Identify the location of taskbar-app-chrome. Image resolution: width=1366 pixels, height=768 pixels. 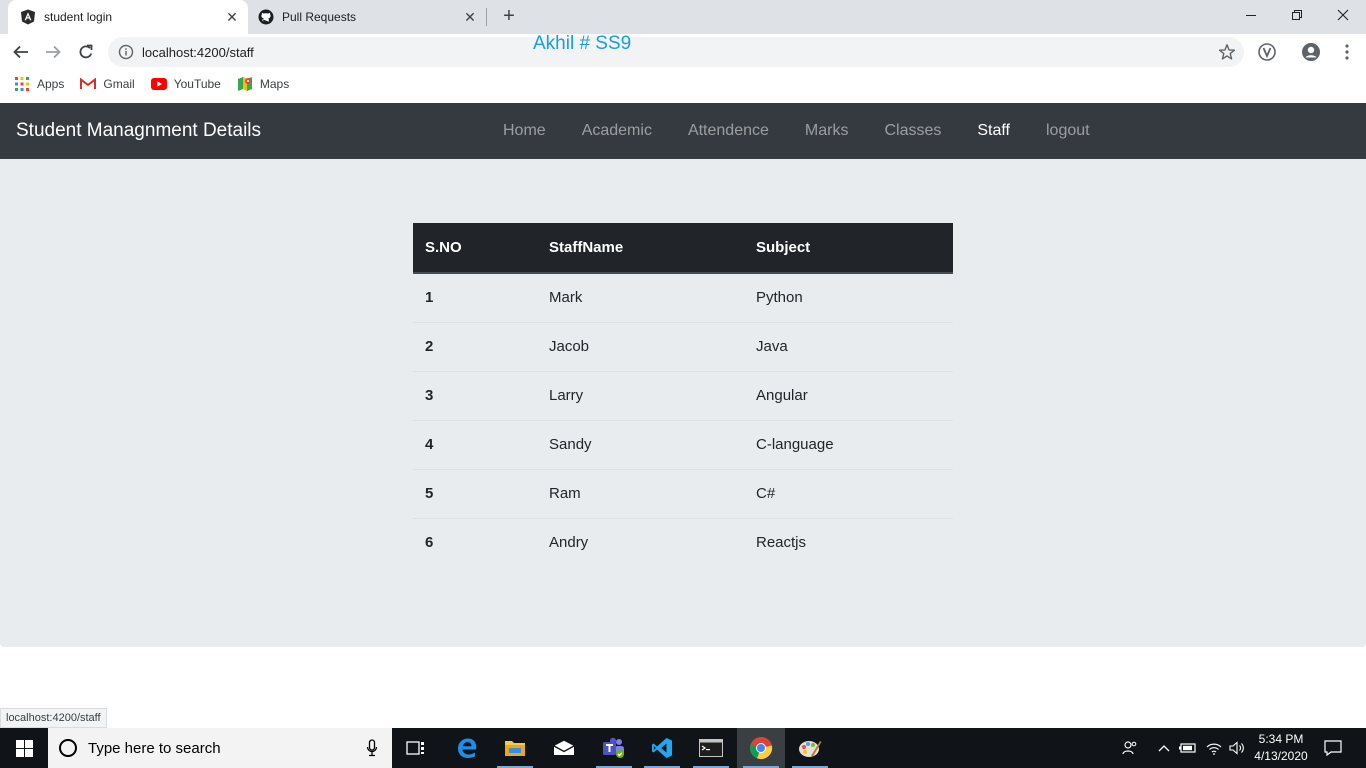
(761, 748).